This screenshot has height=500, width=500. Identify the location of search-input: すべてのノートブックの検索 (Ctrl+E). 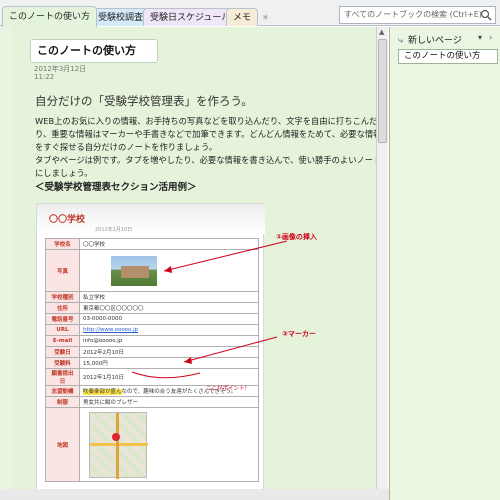
(417, 15).